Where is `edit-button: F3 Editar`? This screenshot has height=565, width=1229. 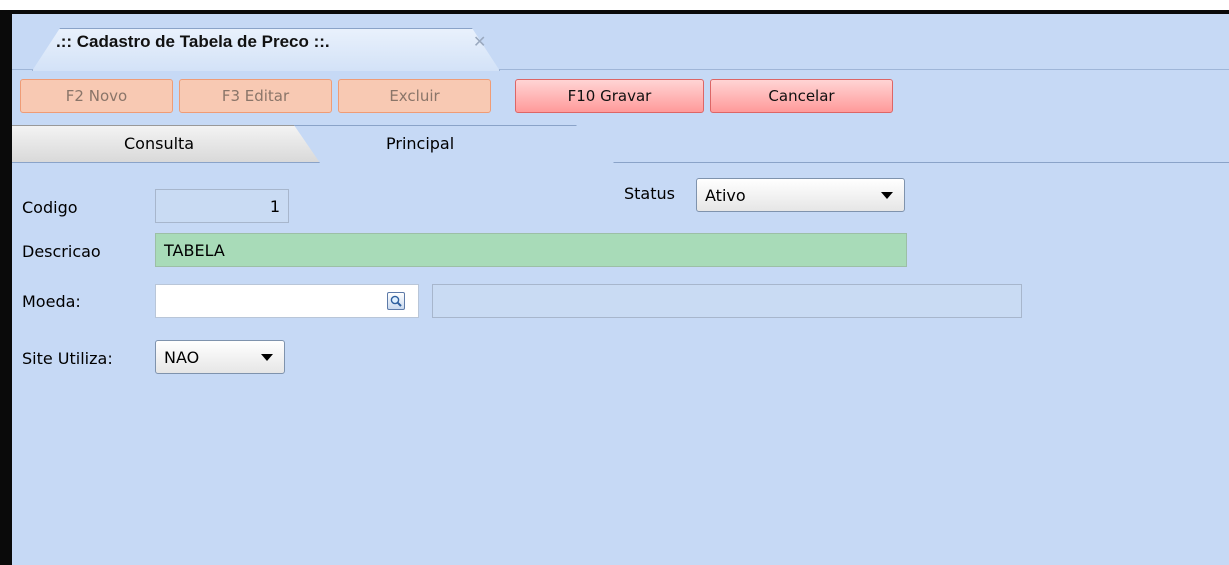 edit-button: F3 Editar is located at coordinates (255, 96).